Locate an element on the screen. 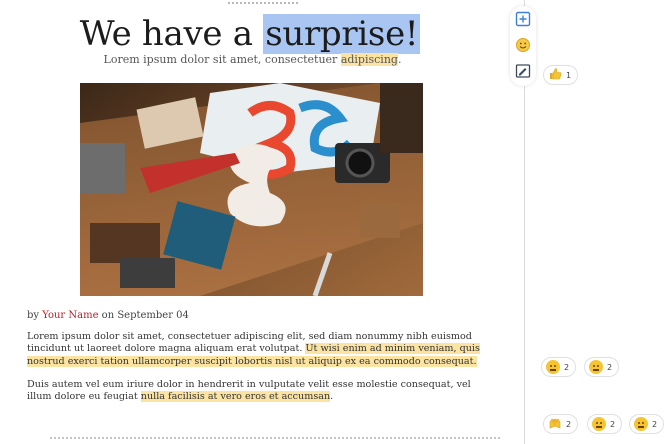 The height and width of the screenshot is (444, 670). page-bottom-divider is located at coordinates (275, 438).